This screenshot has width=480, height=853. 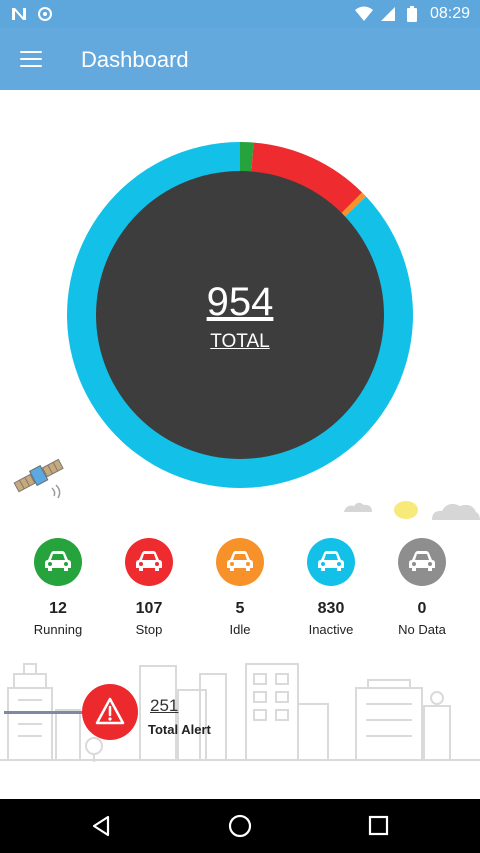 What do you see at coordinates (364, 13) in the screenshot?
I see `wifi-icon` at bounding box center [364, 13].